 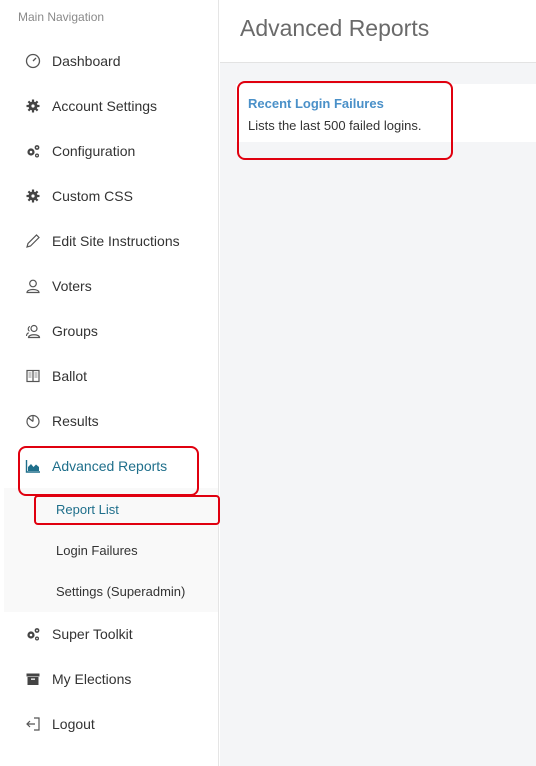 I want to click on sidebar-item-custom-css: Custom CSS, so click(x=109, y=196).